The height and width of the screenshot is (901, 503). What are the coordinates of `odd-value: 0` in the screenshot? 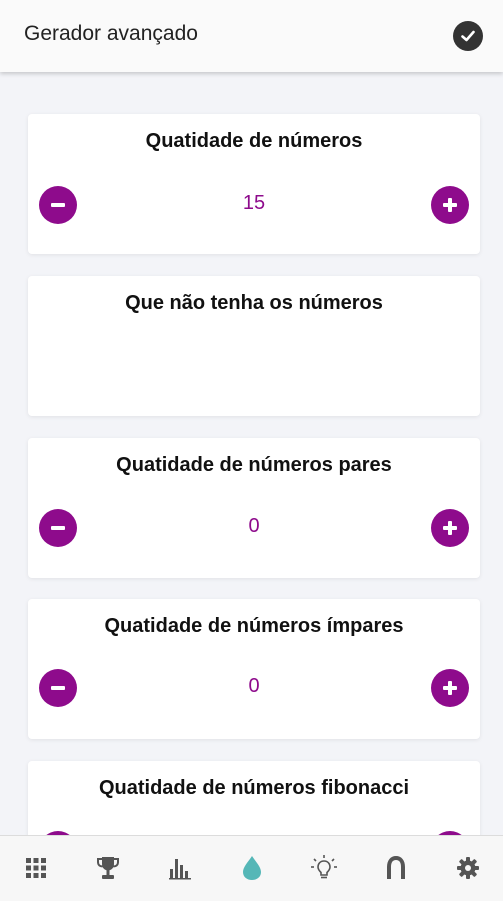 It's located at (254, 686).